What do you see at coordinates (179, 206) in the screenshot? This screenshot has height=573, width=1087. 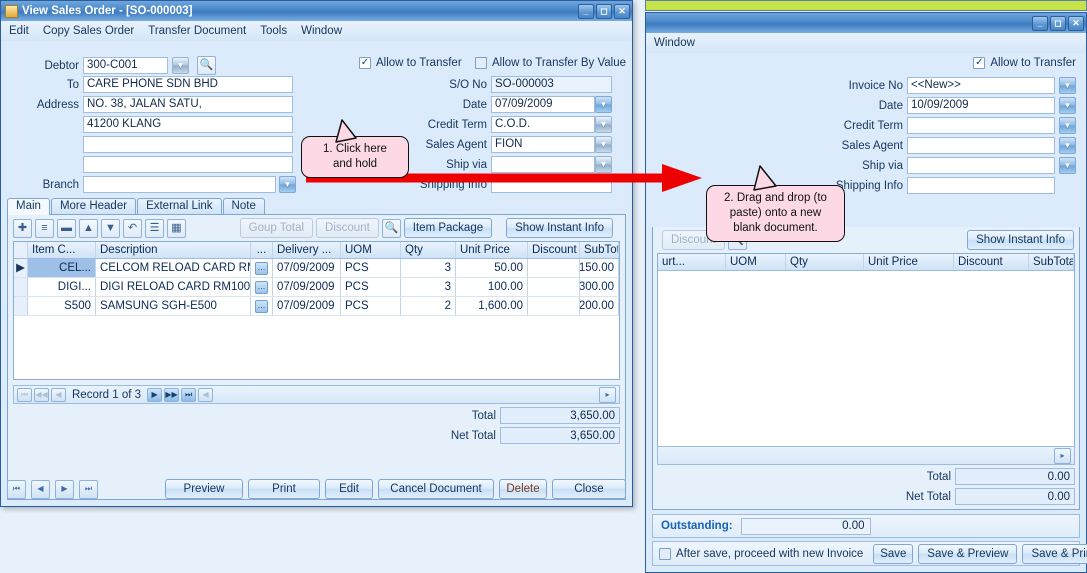 I see `tab-external-link: External Link` at bounding box center [179, 206].